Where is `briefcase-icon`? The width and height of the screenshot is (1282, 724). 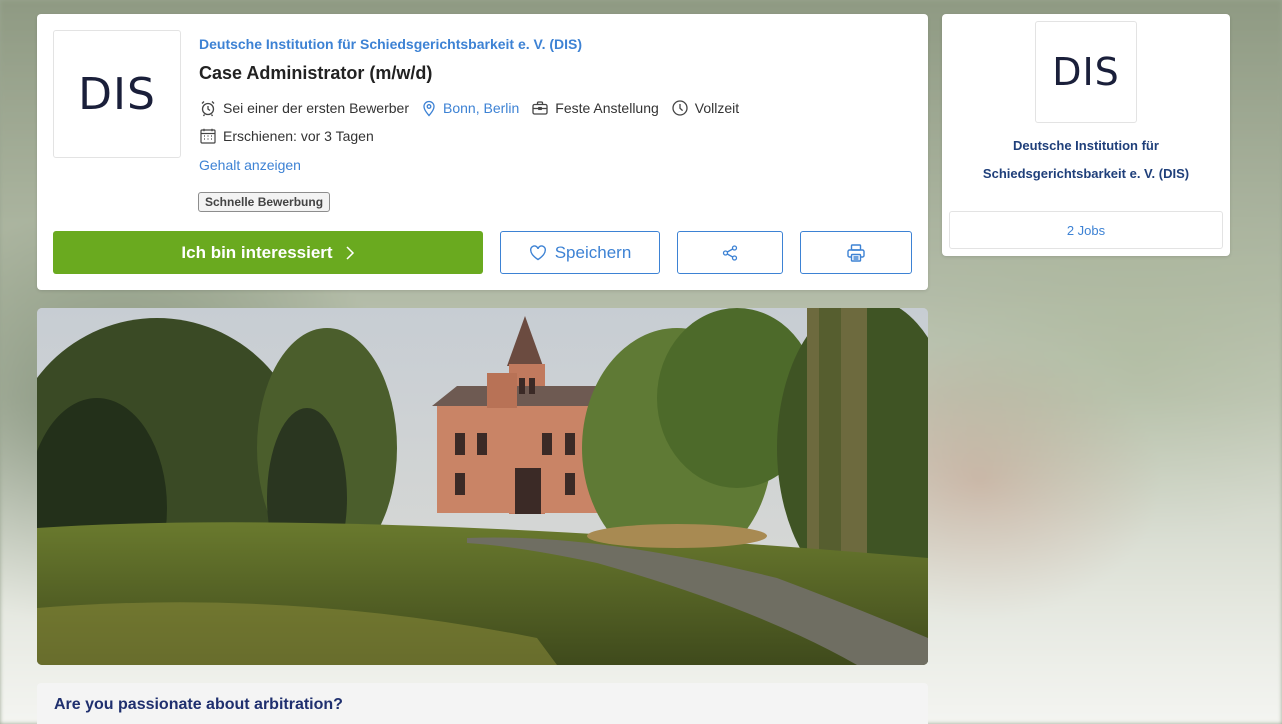 briefcase-icon is located at coordinates (540, 108).